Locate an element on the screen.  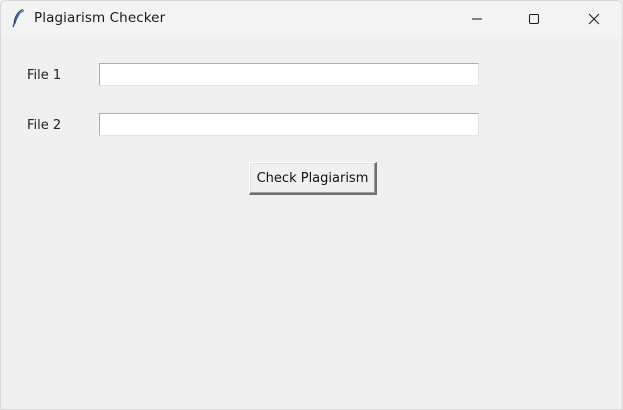
window-title: Plagiarism Checker is located at coordinates (100, 18).